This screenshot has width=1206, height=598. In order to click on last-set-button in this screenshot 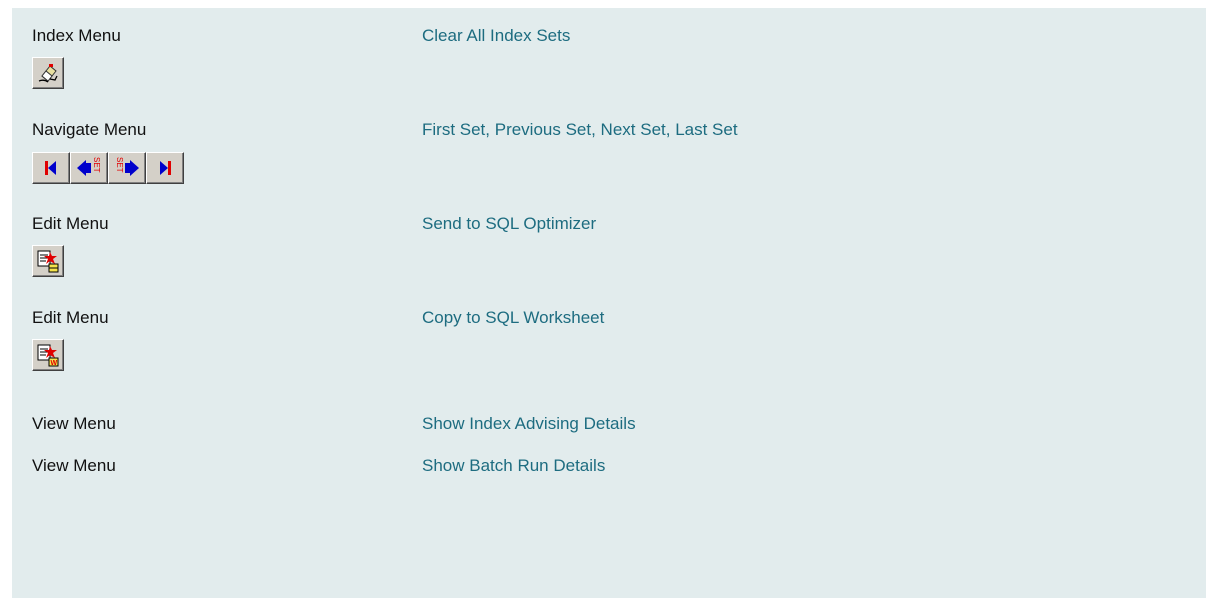, I will do `click(165, 168)`.